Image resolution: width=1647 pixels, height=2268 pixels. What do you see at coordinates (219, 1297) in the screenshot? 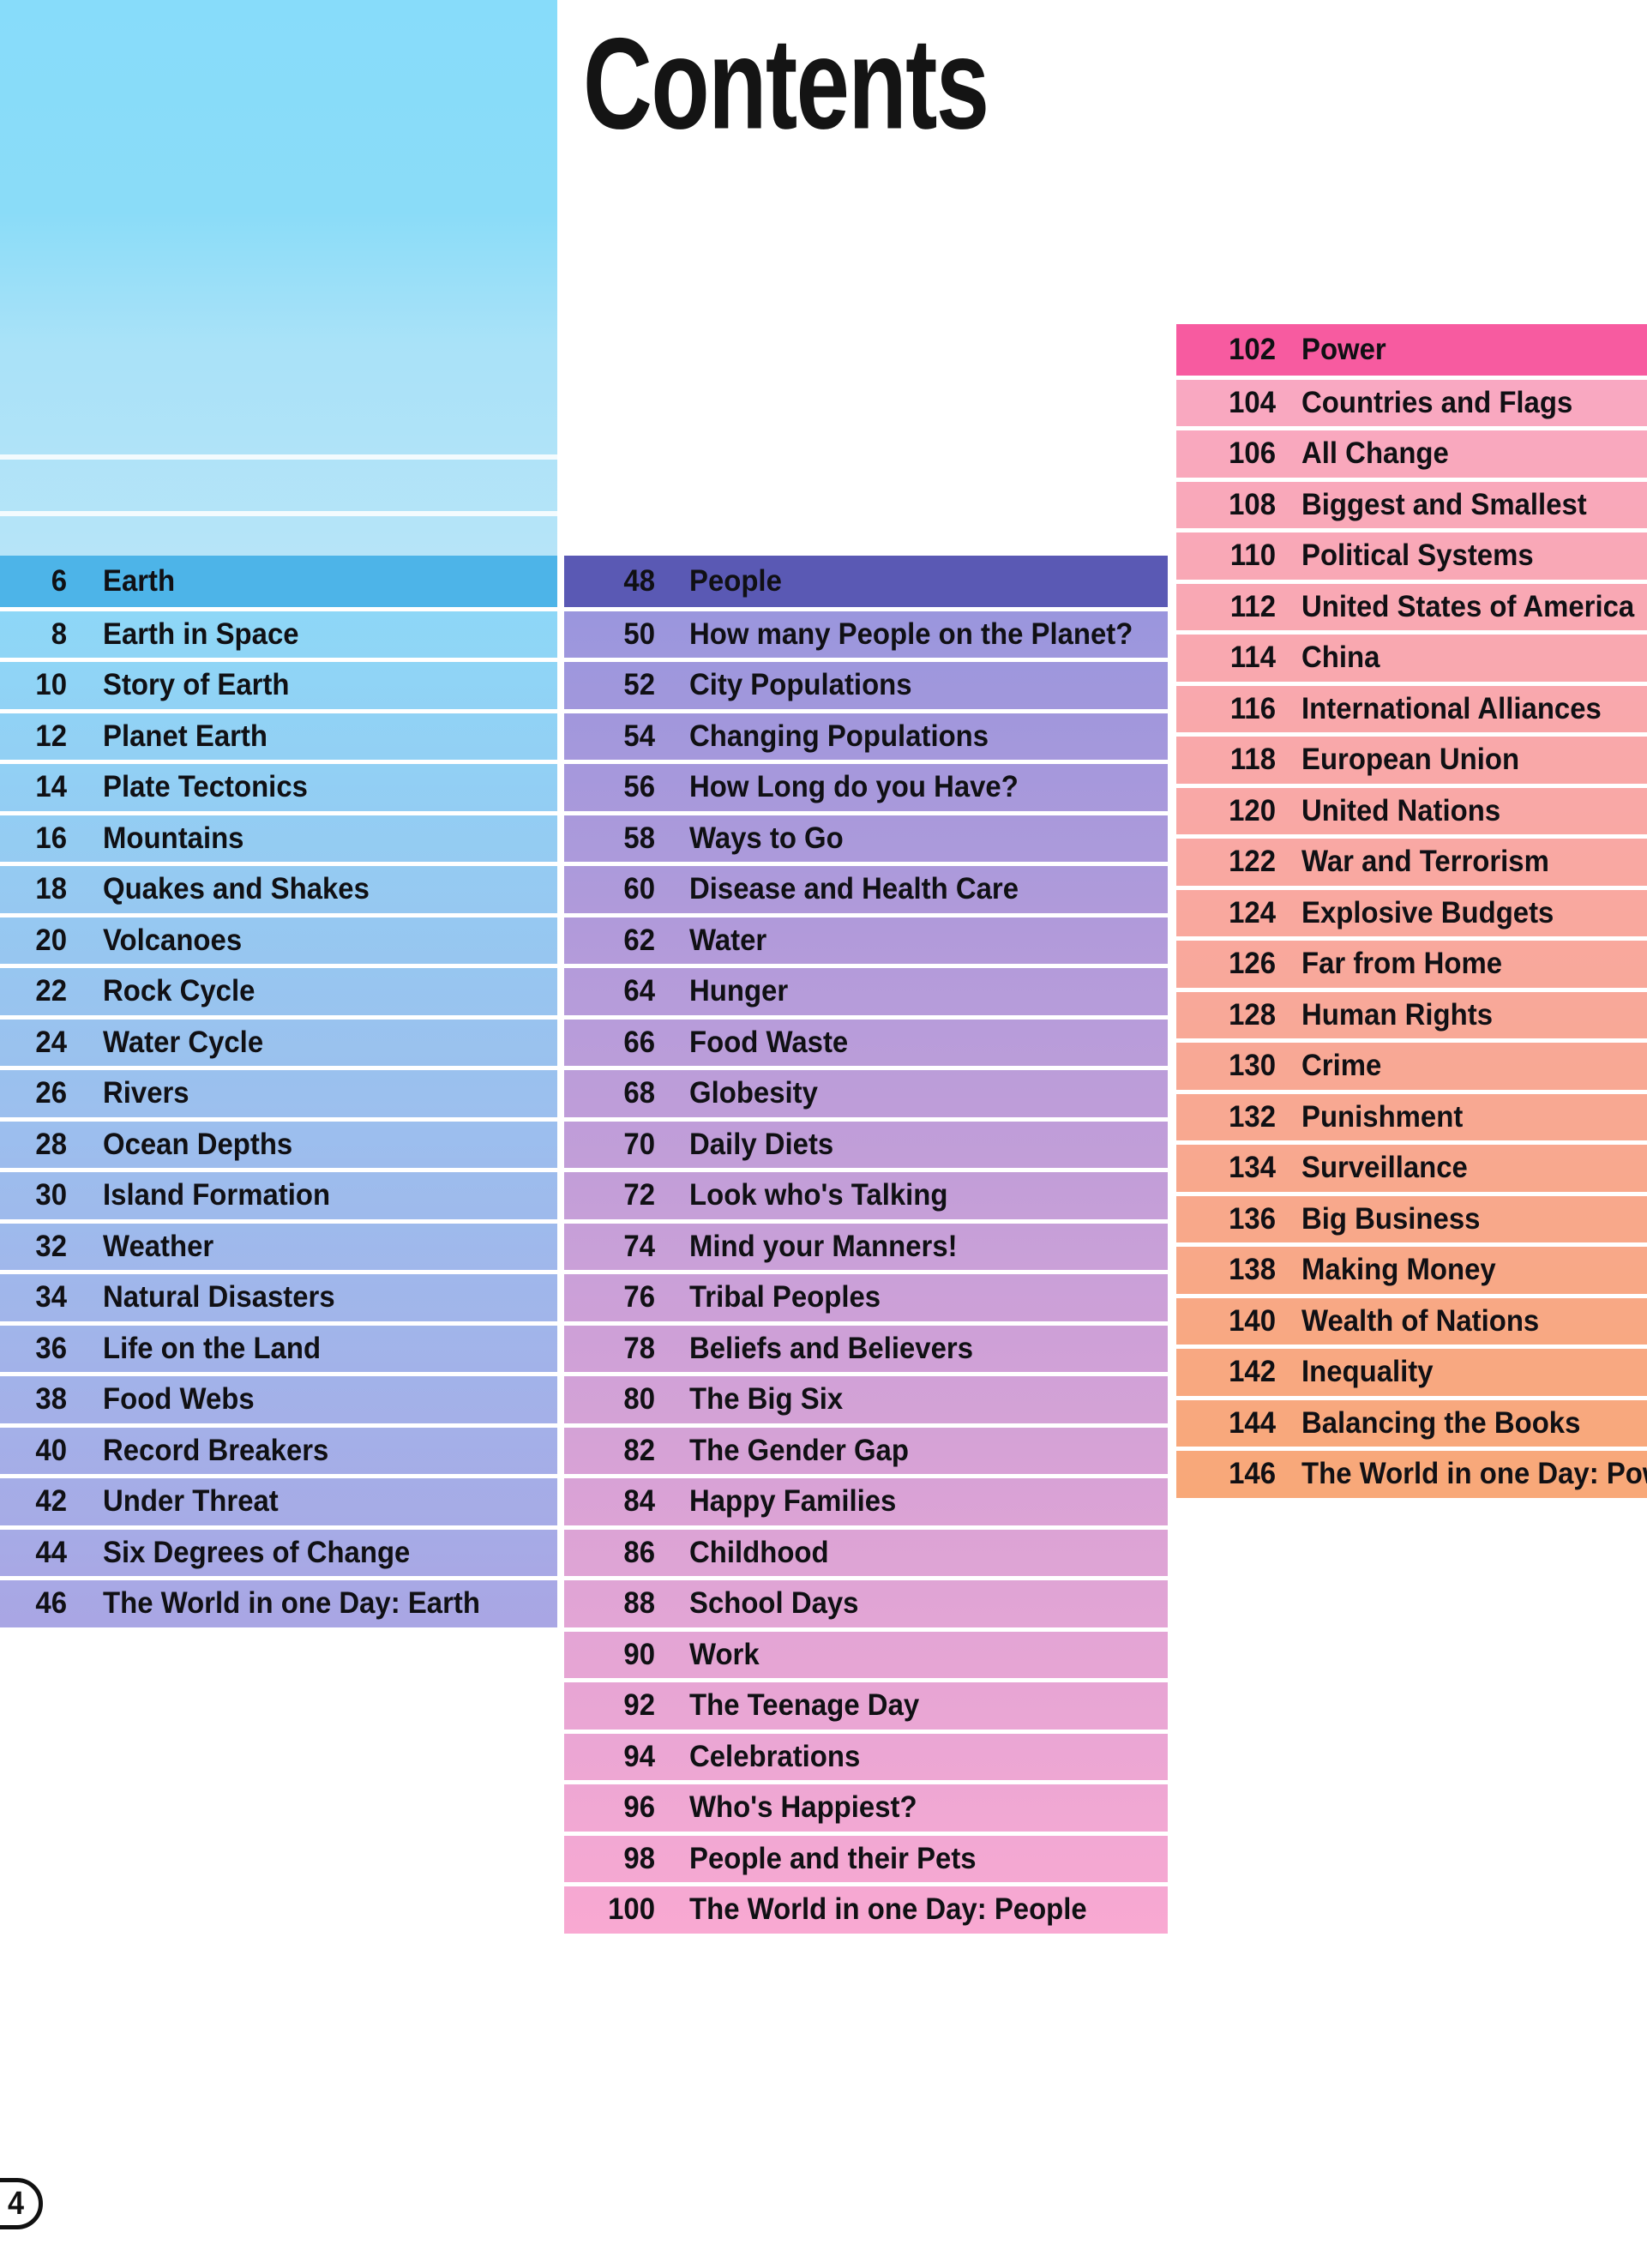
I see `contents-row-title: Natural Disasters` at bounding box center [219, 1297].